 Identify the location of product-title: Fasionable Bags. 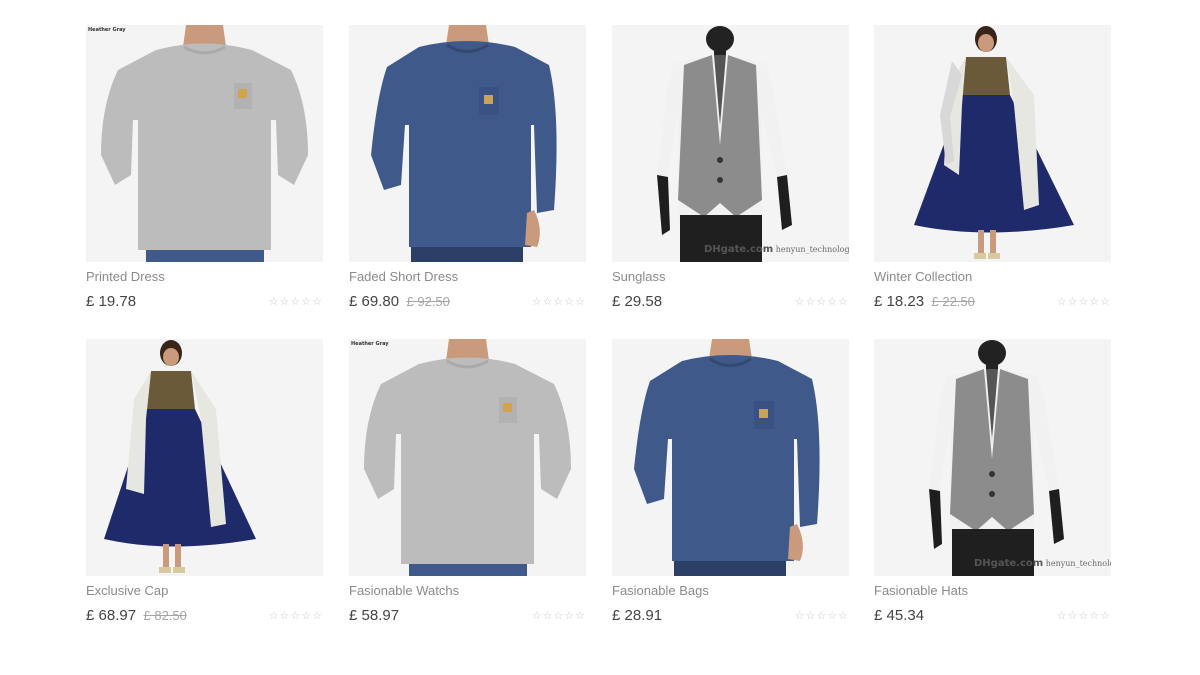
(660, 590).